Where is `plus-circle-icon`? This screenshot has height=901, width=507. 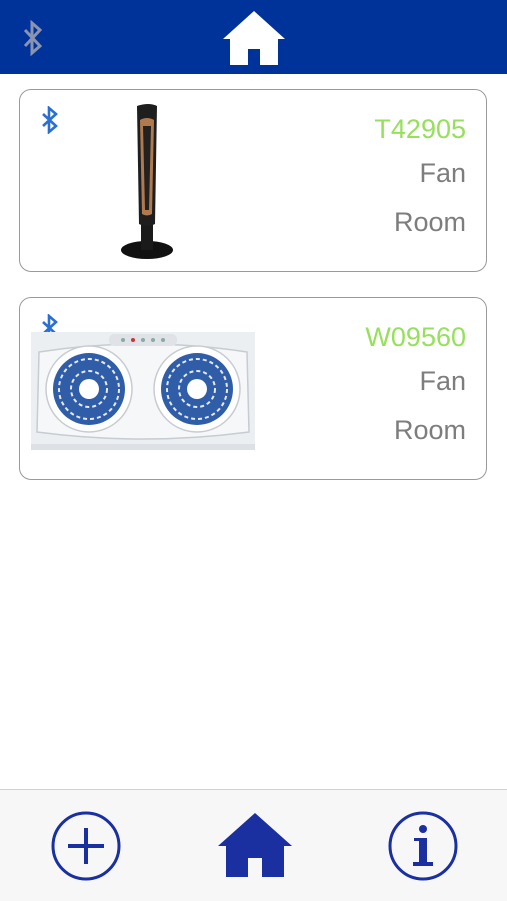
plus-circle-icon is located at coordinates (86, 846).